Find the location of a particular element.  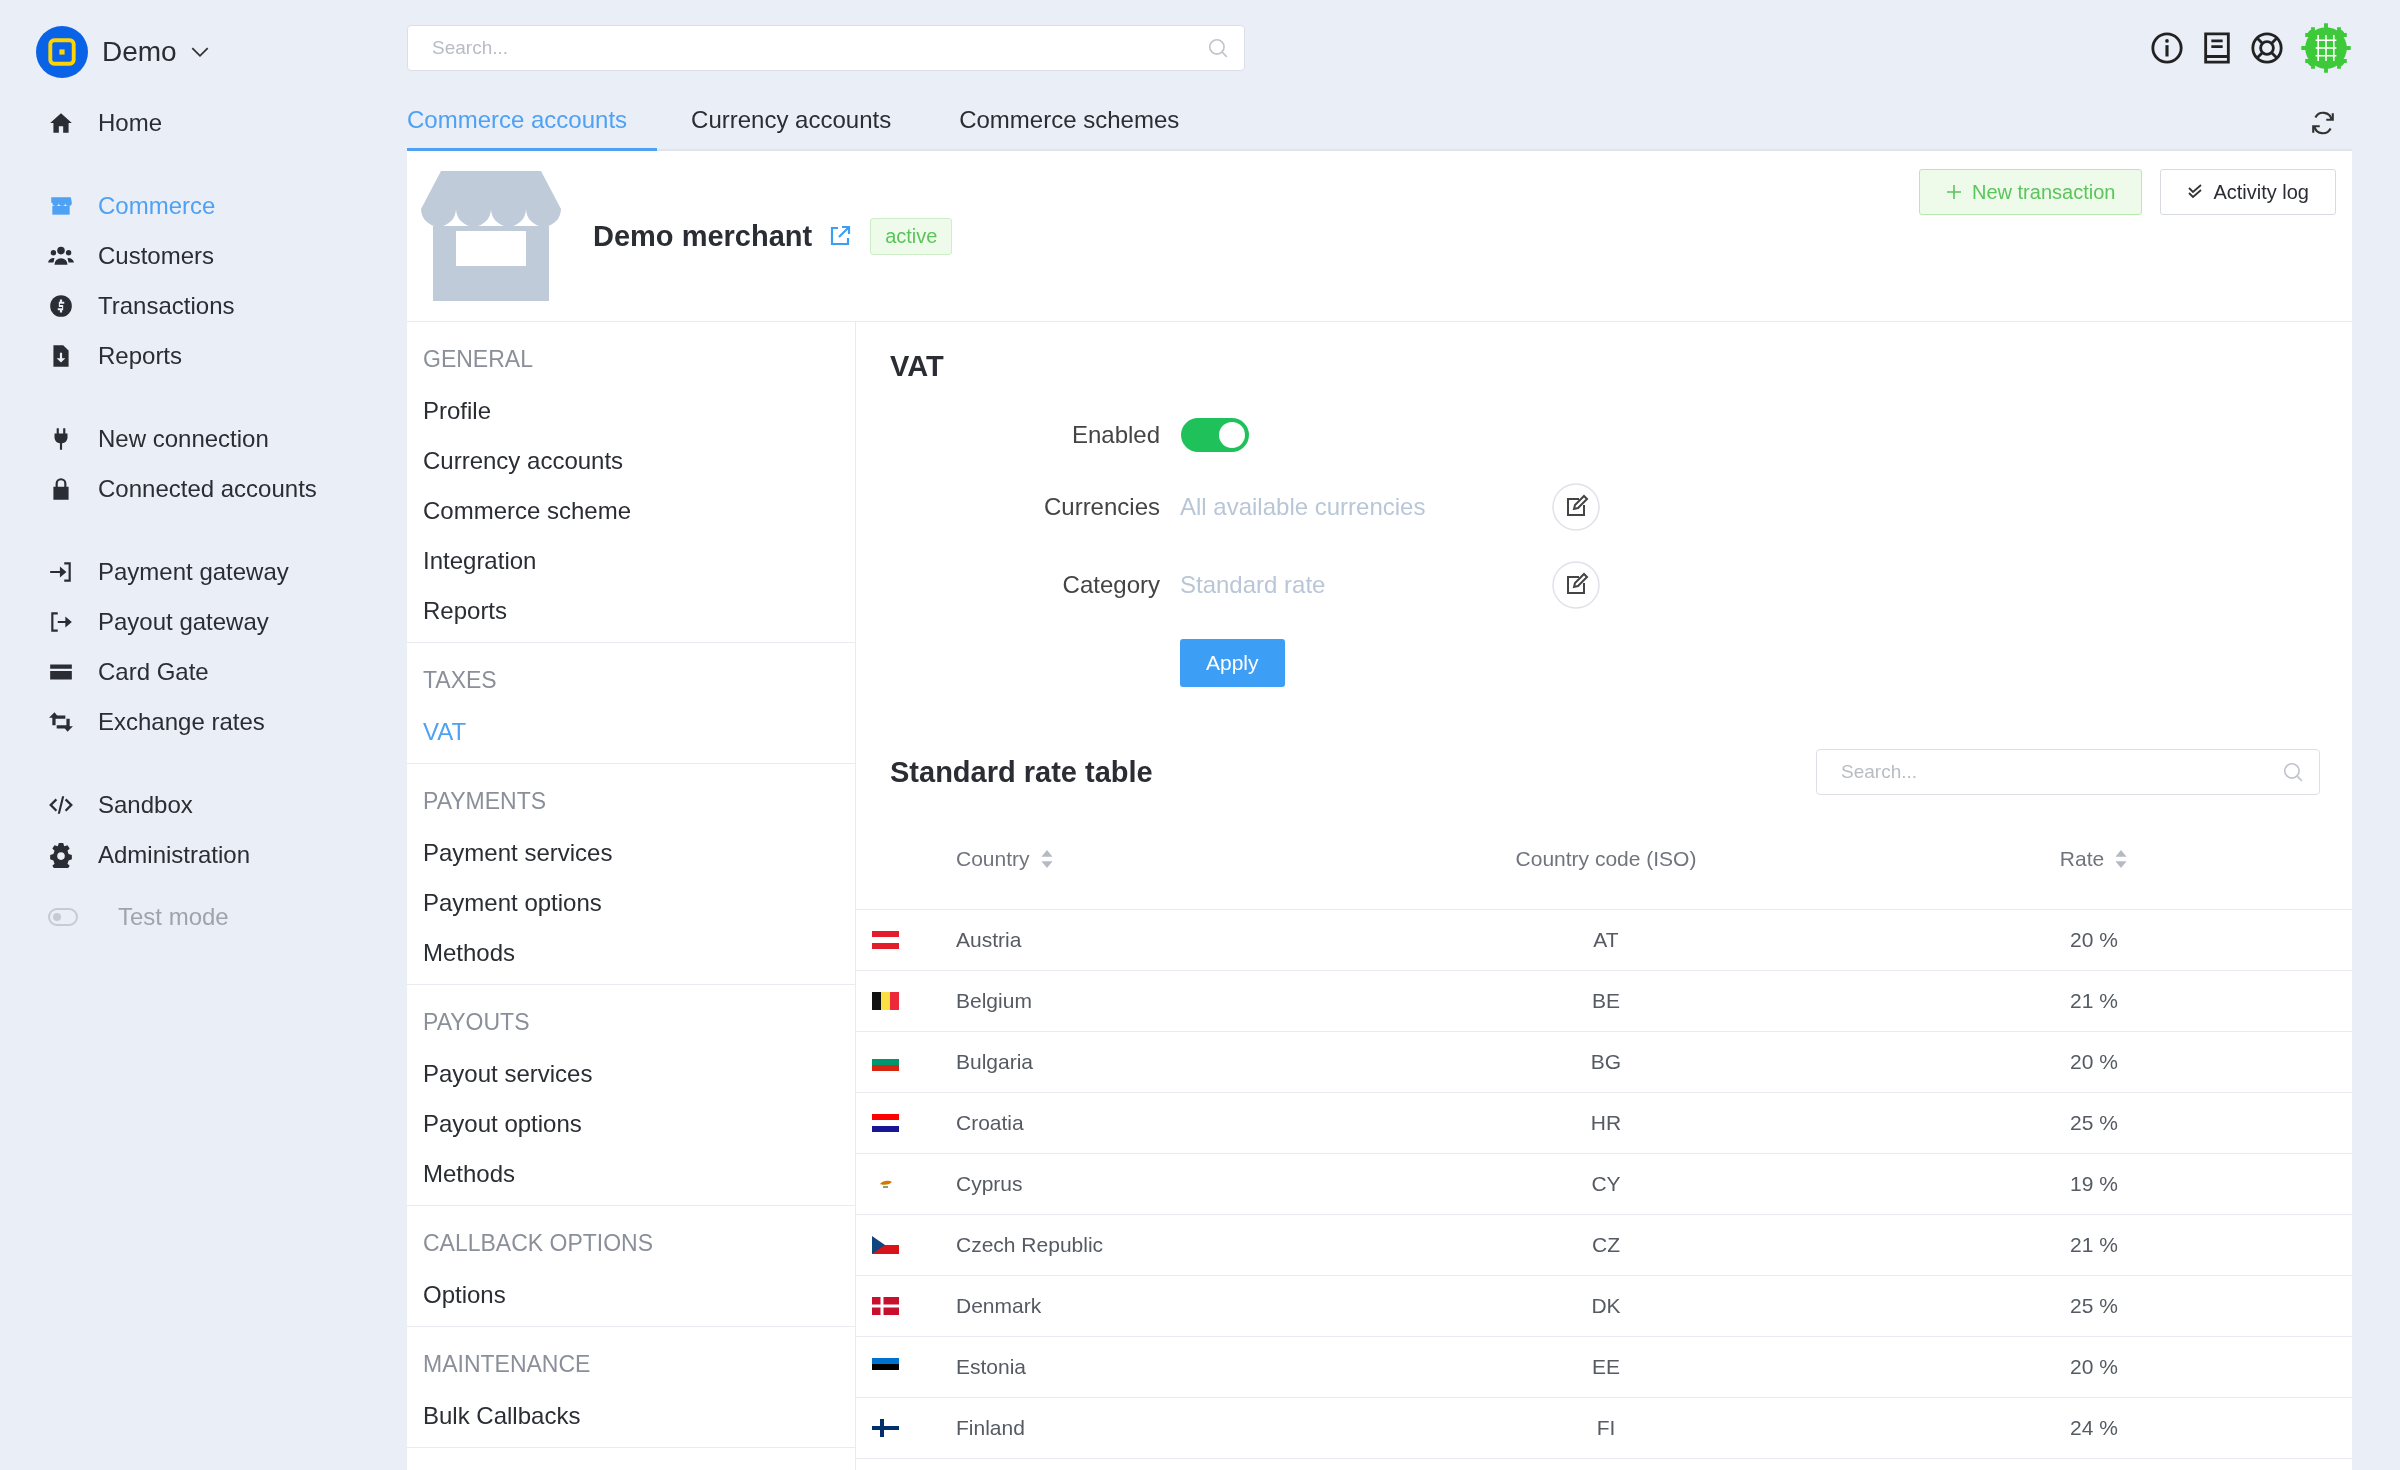

tab: Commerce schemes is located at coordinates (1069, 123).